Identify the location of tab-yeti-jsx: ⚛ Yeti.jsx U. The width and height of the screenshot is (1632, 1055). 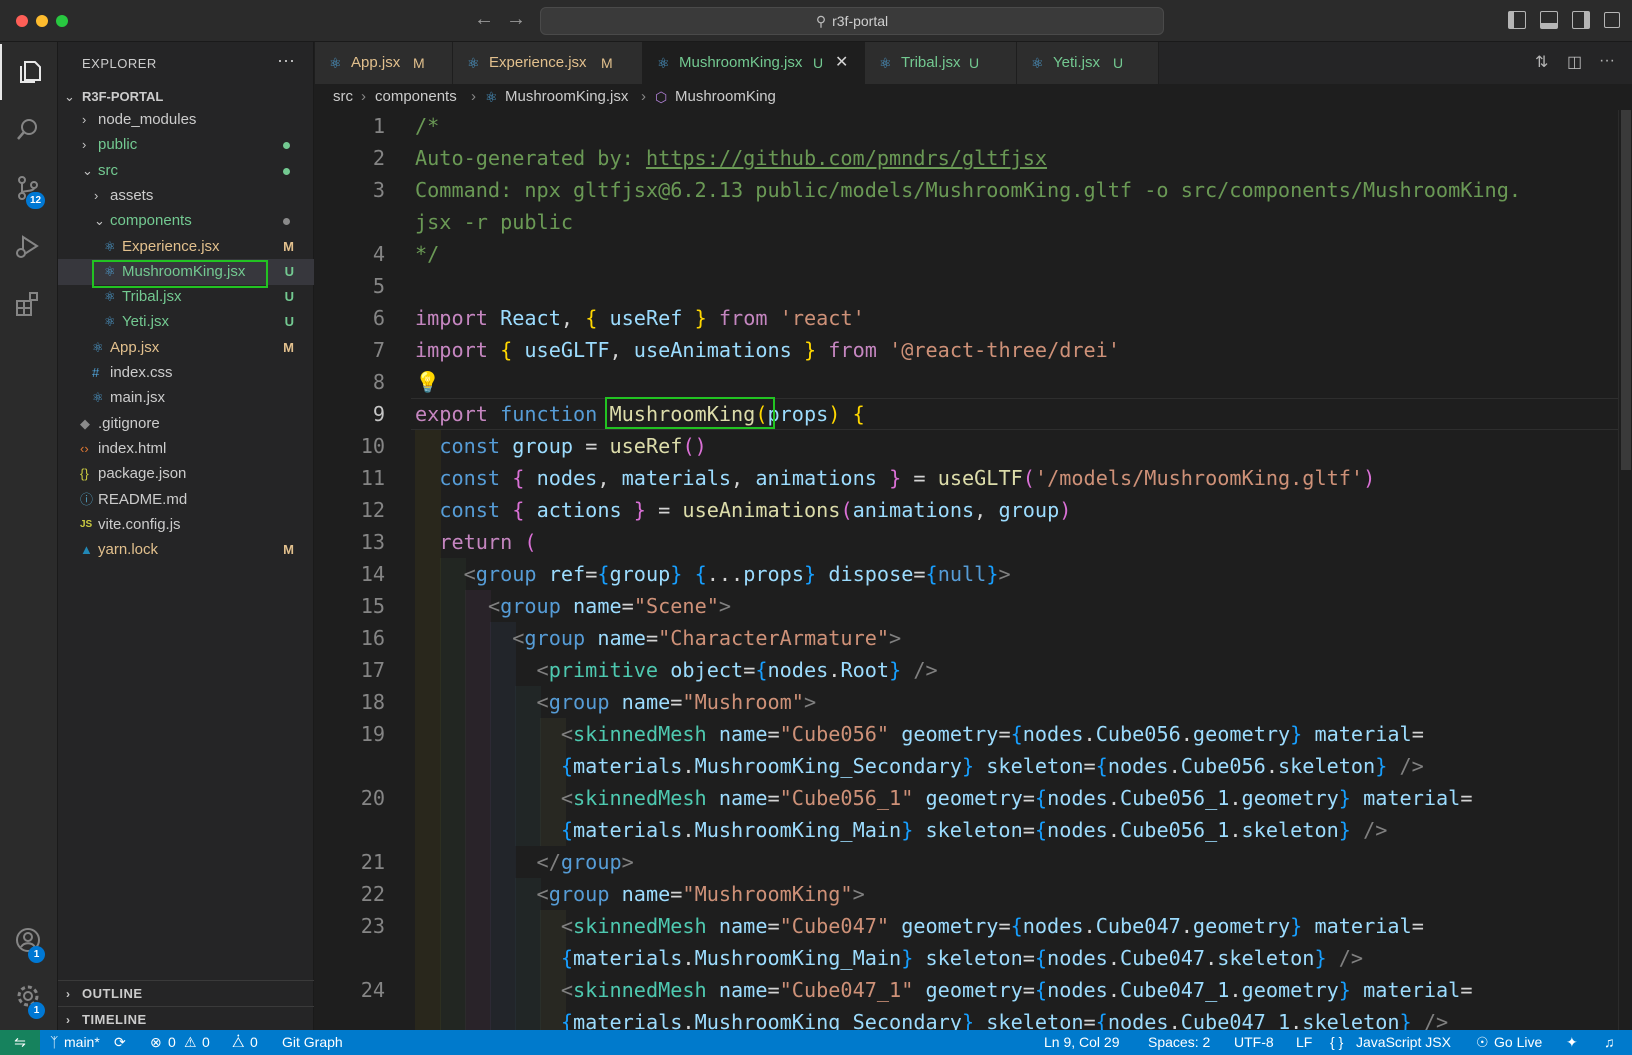
(1088, 63).